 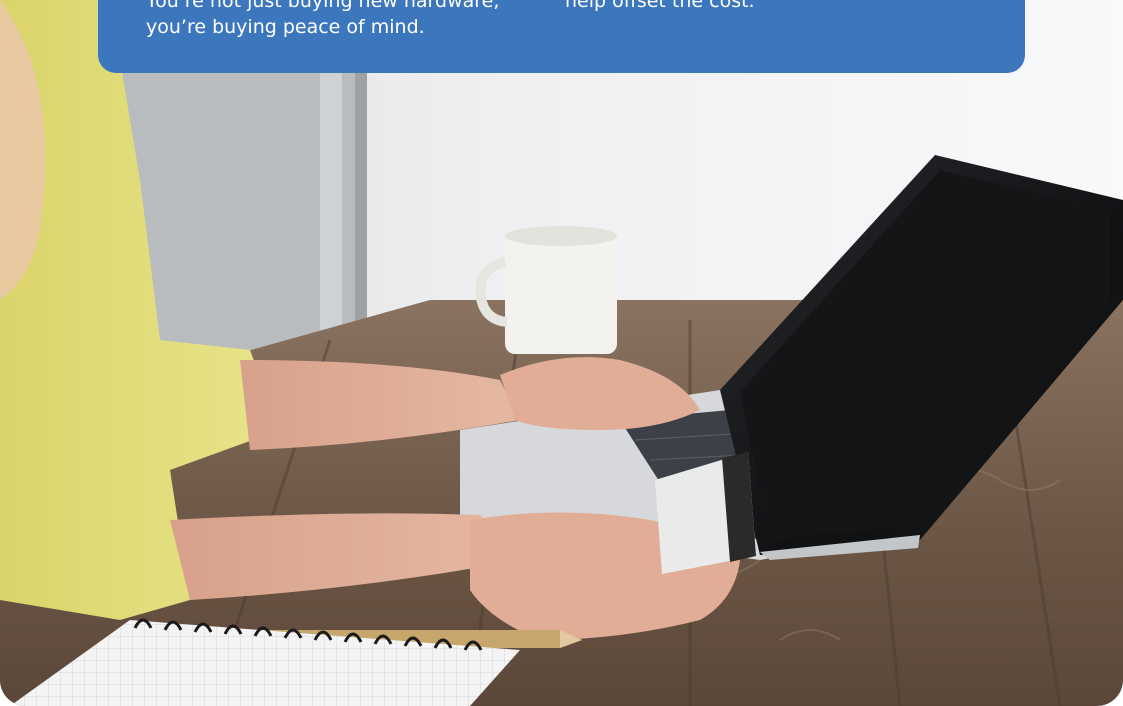 I want to click on banner-left-line-1: You’re not just buying new hardware,, so click(x=323, y=6).